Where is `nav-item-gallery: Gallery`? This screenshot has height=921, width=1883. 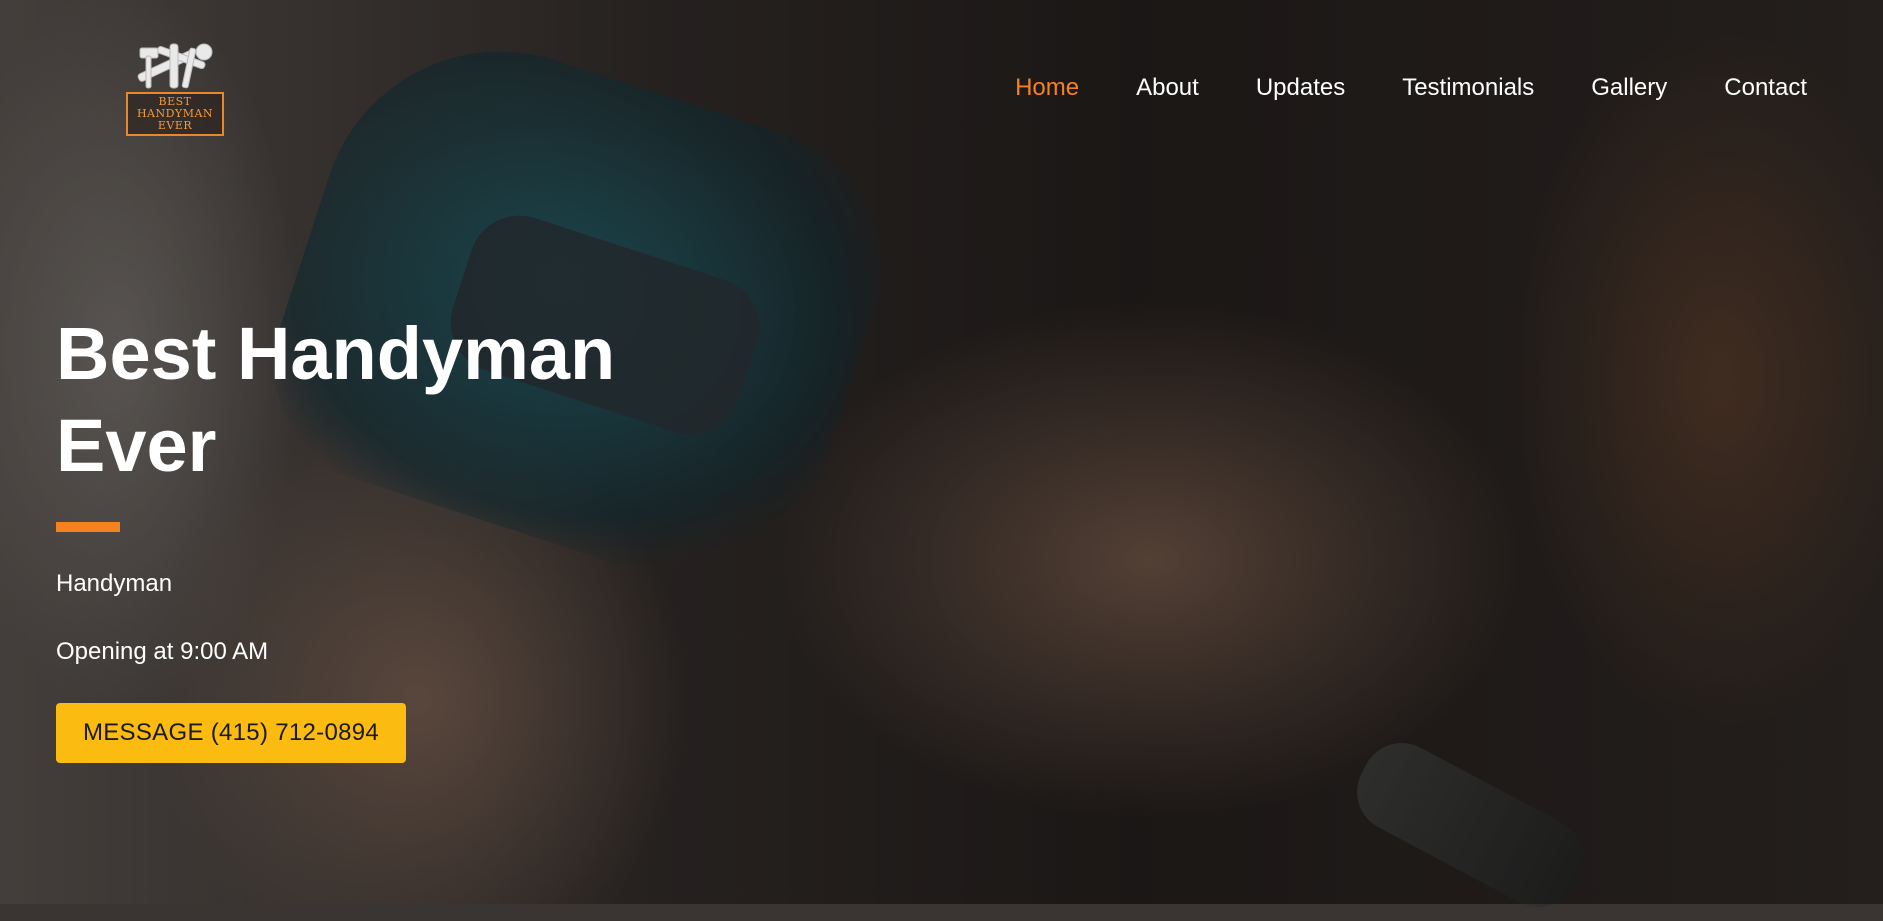 nav-item-gallery: Gallery is located at coordinates (1629, 88).